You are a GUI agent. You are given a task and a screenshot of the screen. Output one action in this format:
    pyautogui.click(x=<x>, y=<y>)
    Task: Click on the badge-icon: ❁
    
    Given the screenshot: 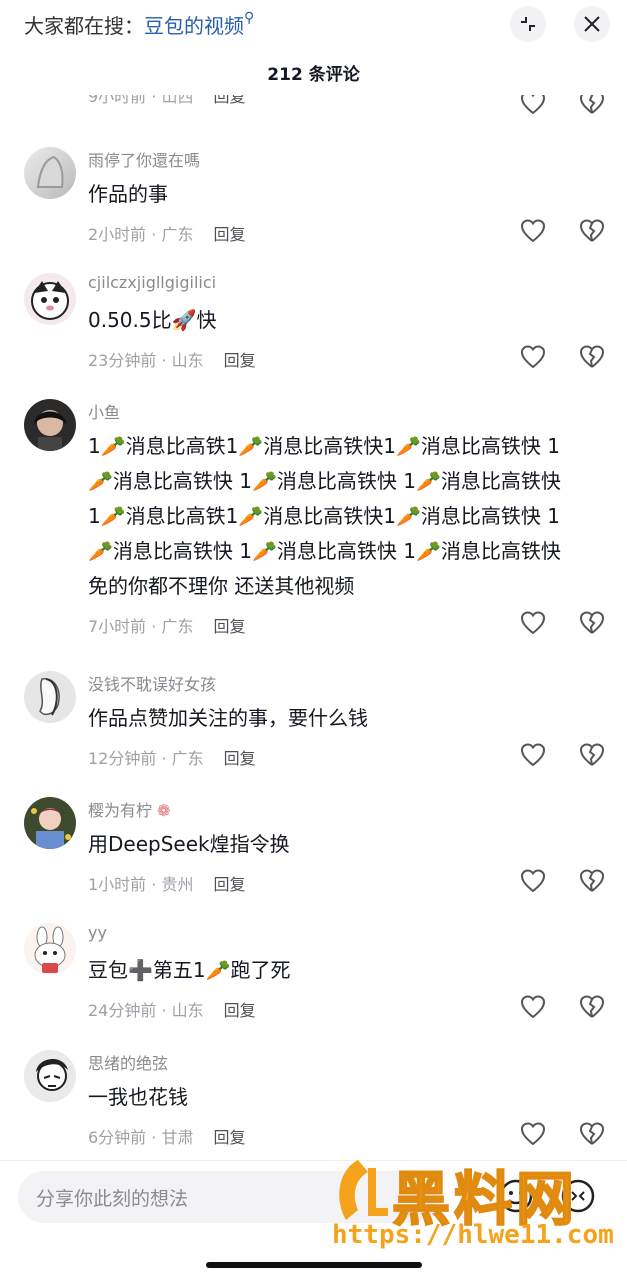 What is the action you would take?
    pyautogui.click(x=164, y=810)
    